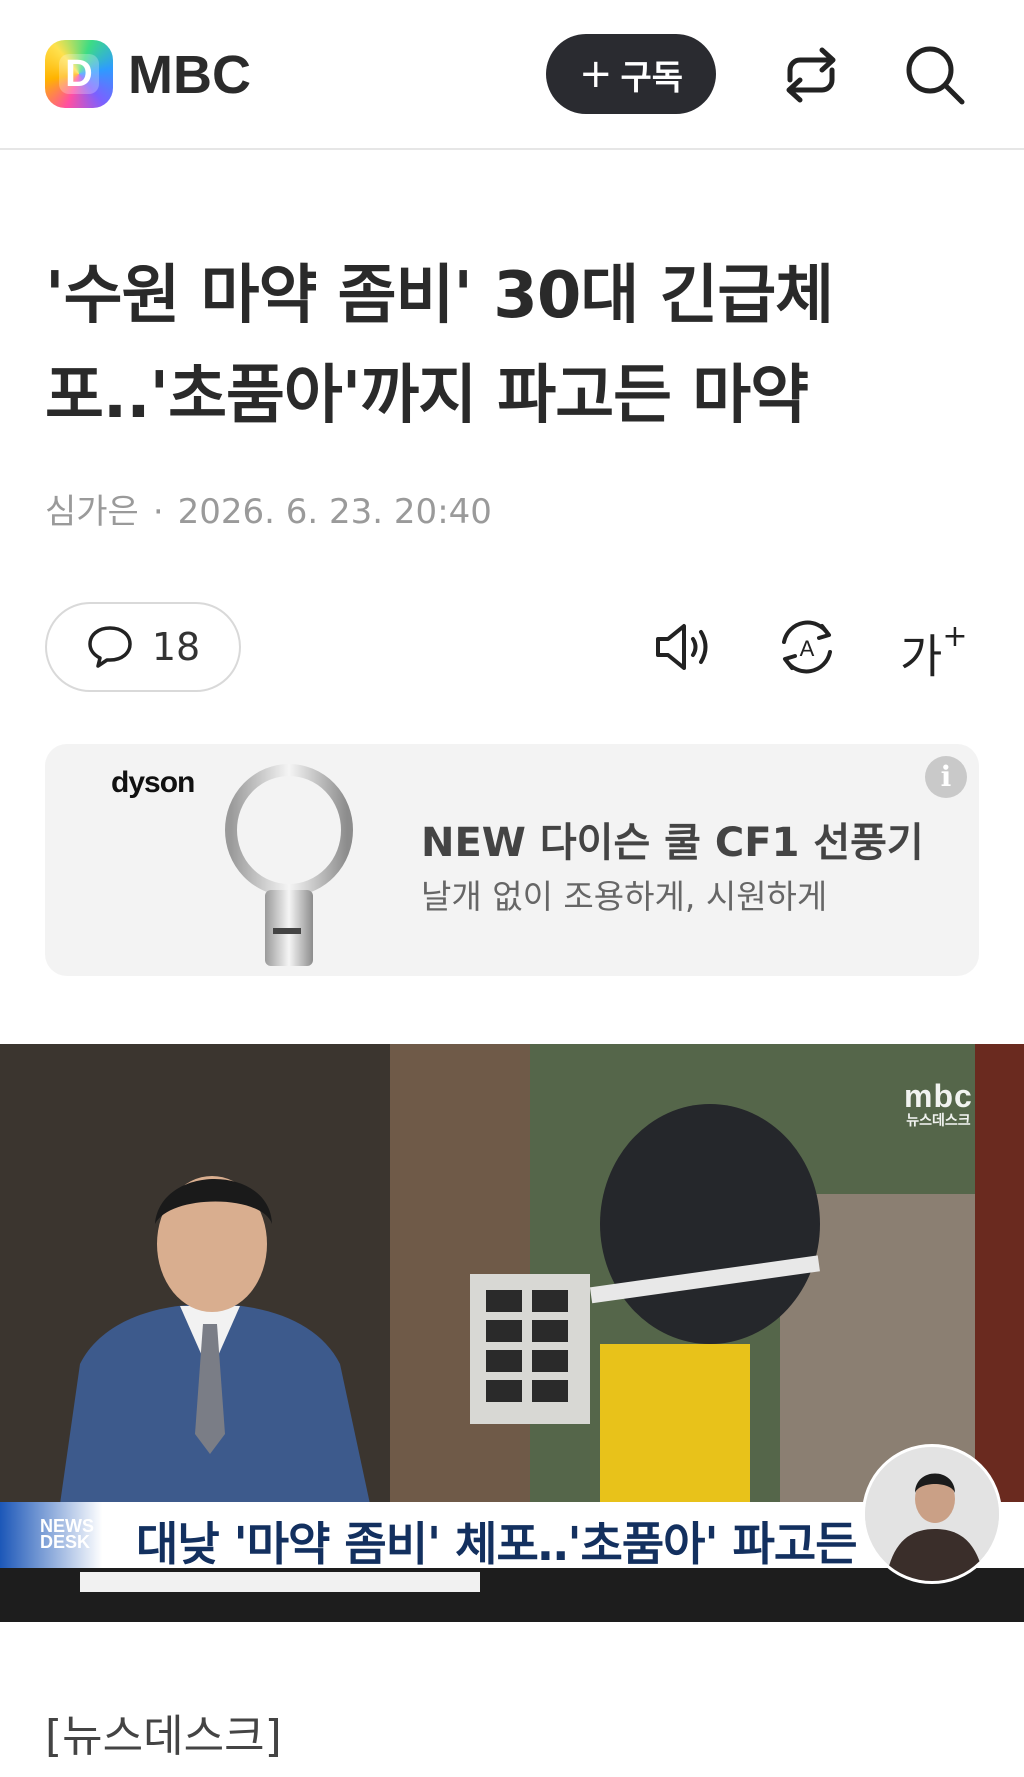 The height and width of the screenshot is (1777, 1024). I want to click on translate-icon: A, so click(807, 647).